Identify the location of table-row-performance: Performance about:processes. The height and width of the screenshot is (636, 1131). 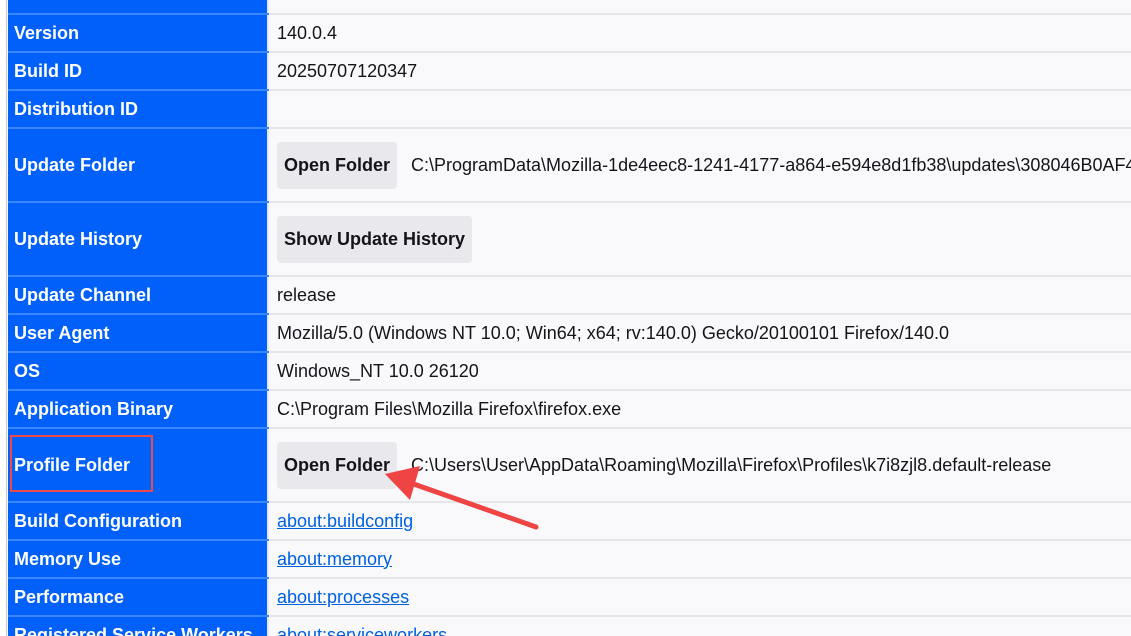
(569, 597).